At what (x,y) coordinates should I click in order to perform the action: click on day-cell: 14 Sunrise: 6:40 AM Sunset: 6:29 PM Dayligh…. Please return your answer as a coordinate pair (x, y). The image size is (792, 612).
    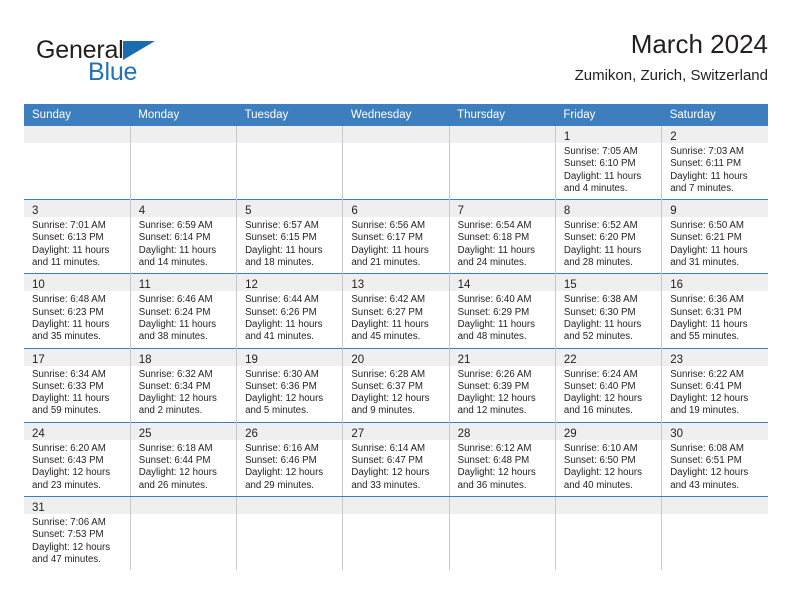
    Looking at the image, I should click on (502, 311).